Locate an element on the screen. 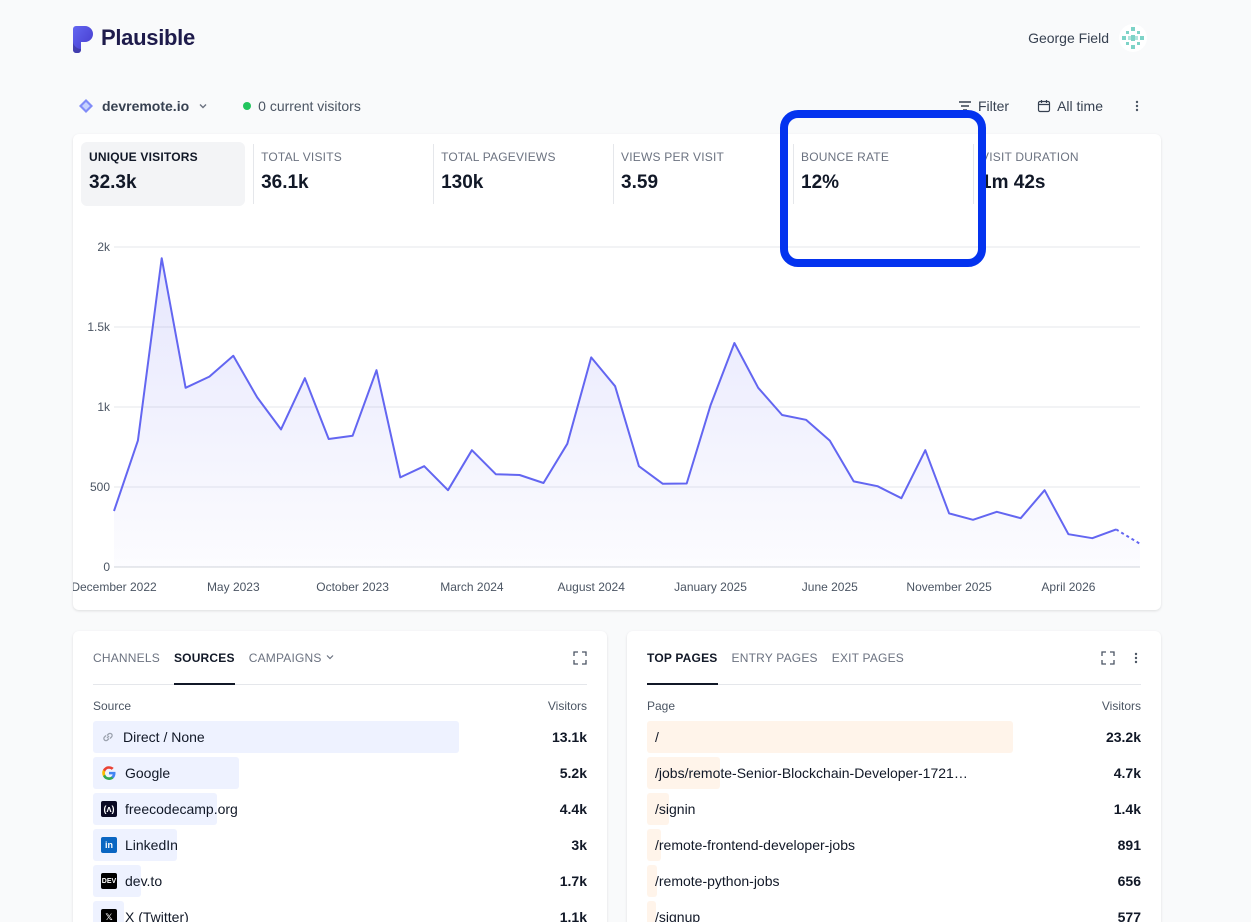 The height and width of the screenshot is (922, 1251). user-menu: George Field is located at coordinates (1087, 38).